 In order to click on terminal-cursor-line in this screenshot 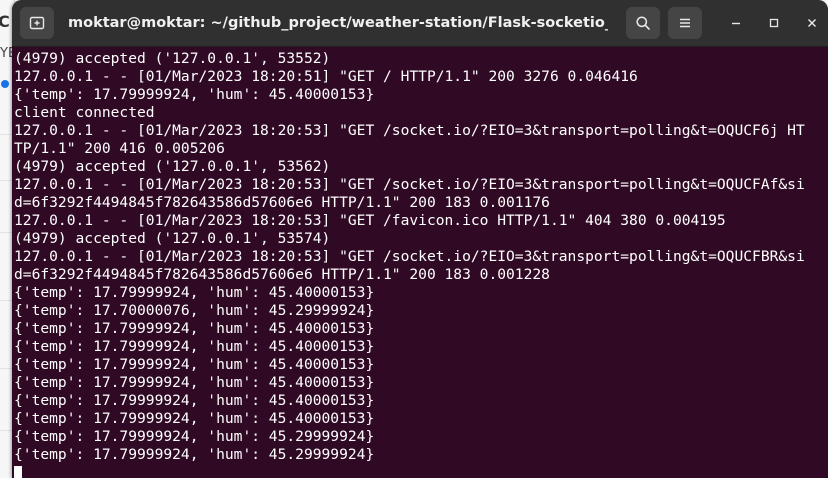, I will do `click(421, 471)`.